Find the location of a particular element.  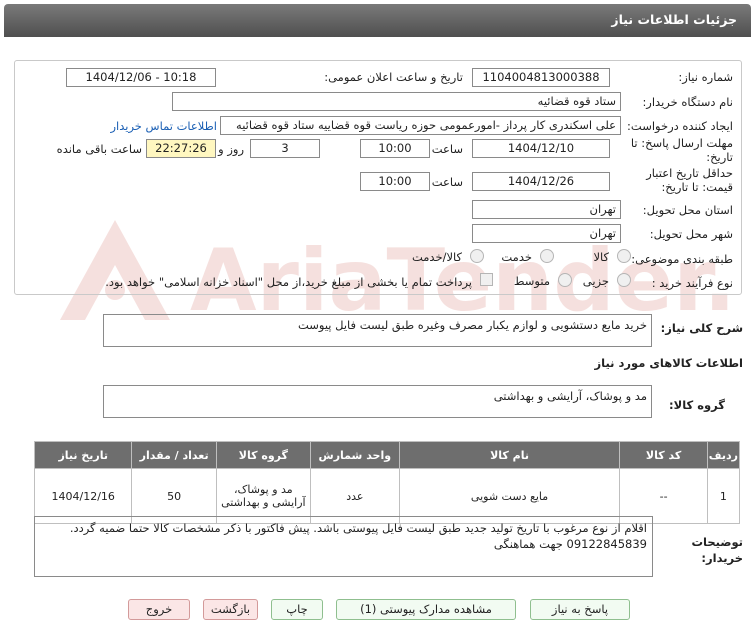

buyer-contact-link: اطلاعات تماس خریدار is located at coordinates (163, 126).